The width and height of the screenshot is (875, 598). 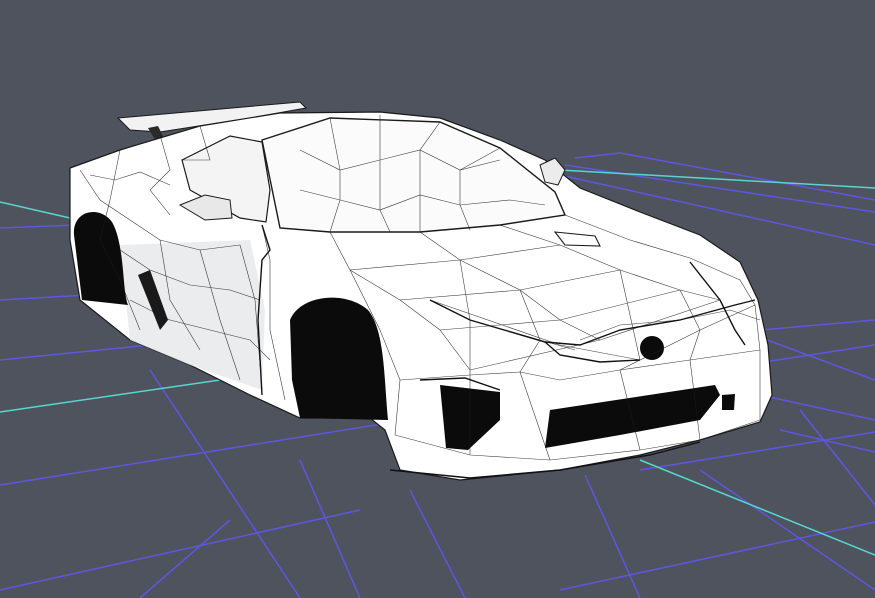 What do you see at coordinates (728, 402) in the screenshot?
I see `front-right-intake` at bounding box center [728, 402].